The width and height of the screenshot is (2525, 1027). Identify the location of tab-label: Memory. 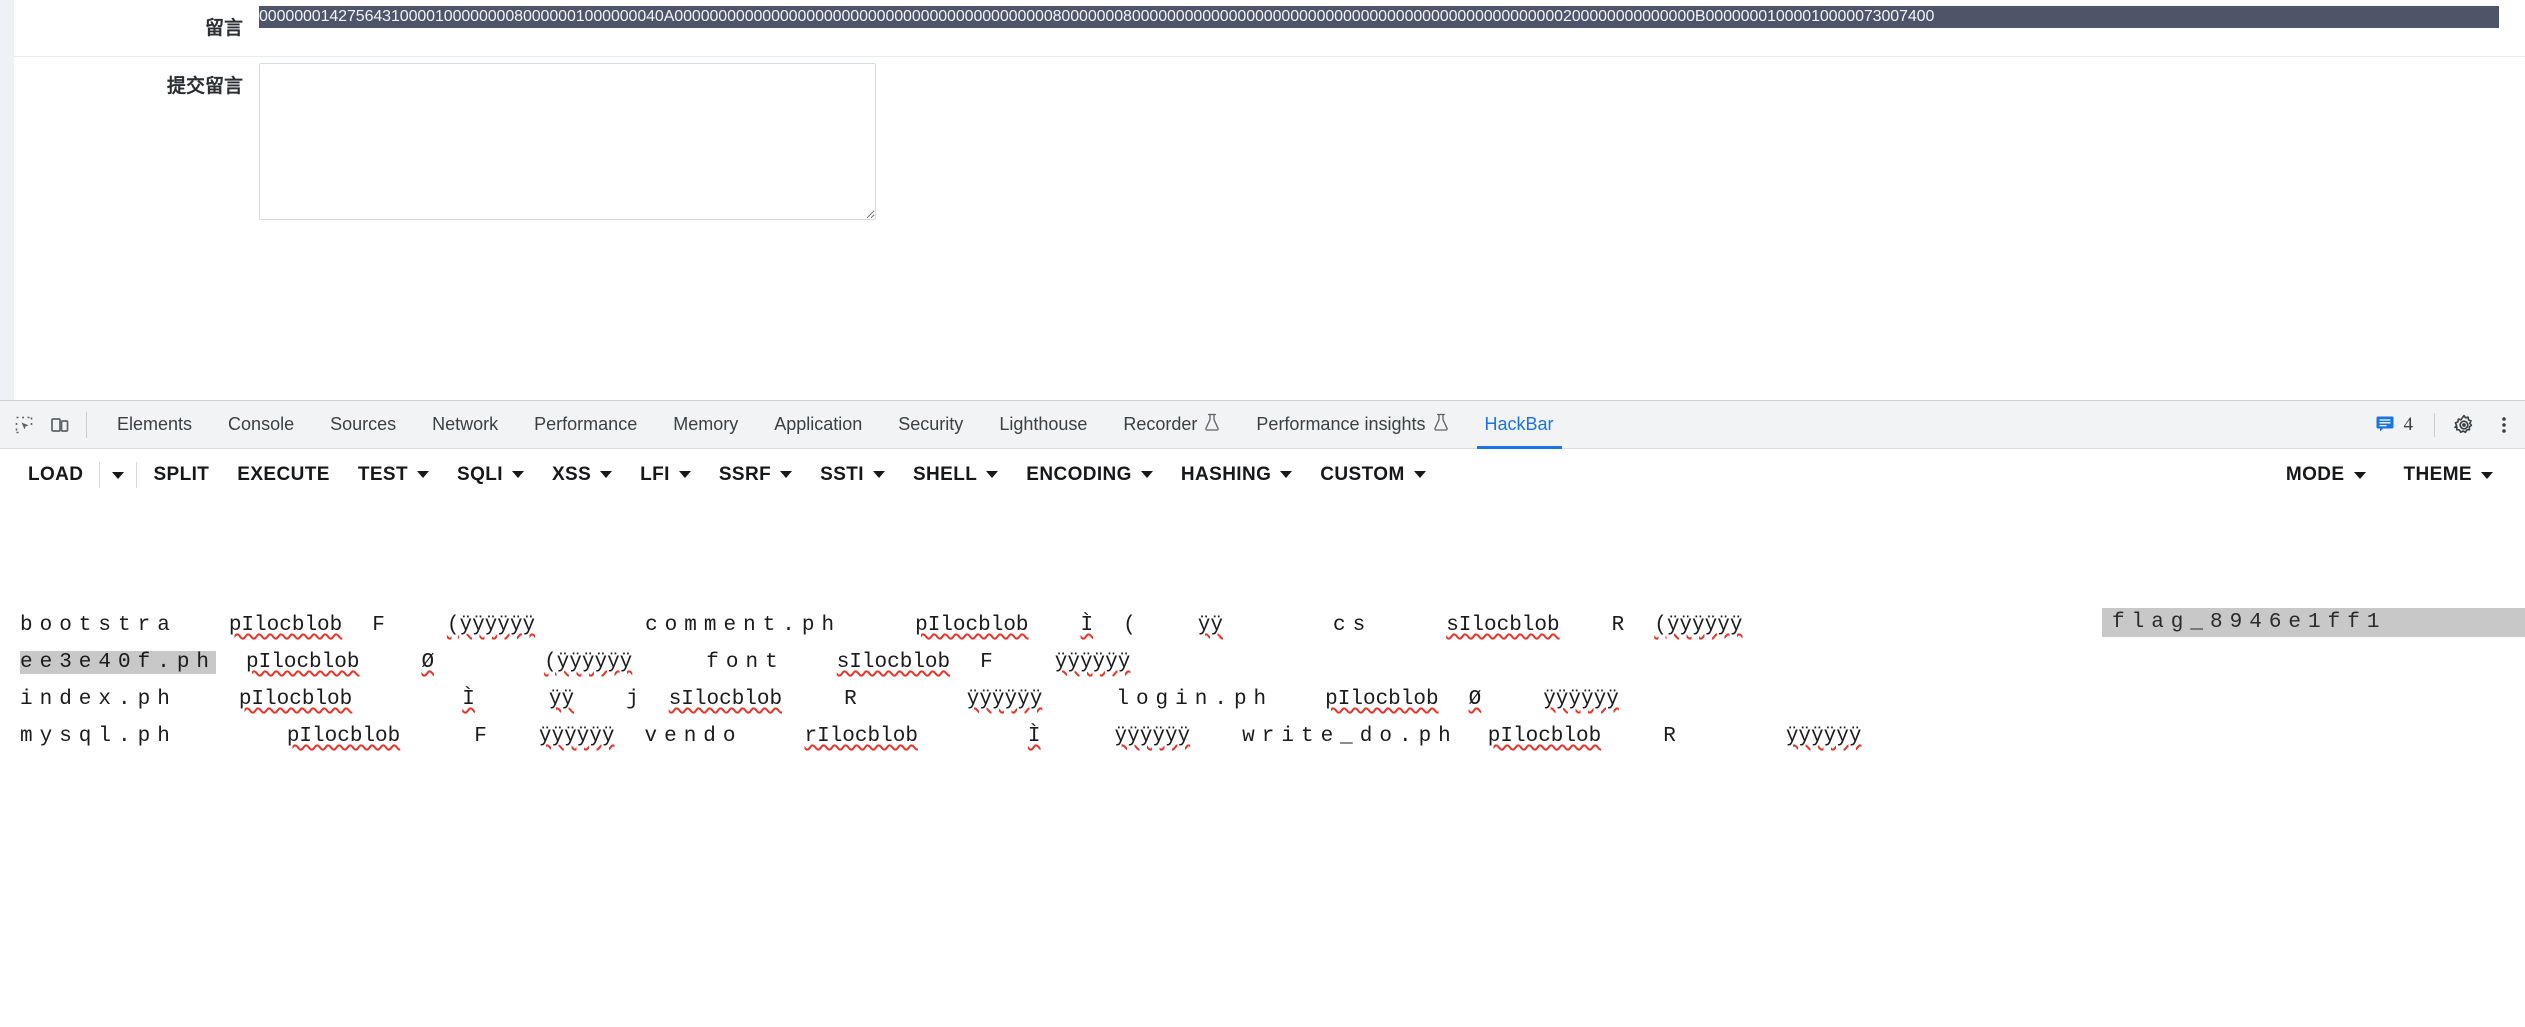
(706, 424).